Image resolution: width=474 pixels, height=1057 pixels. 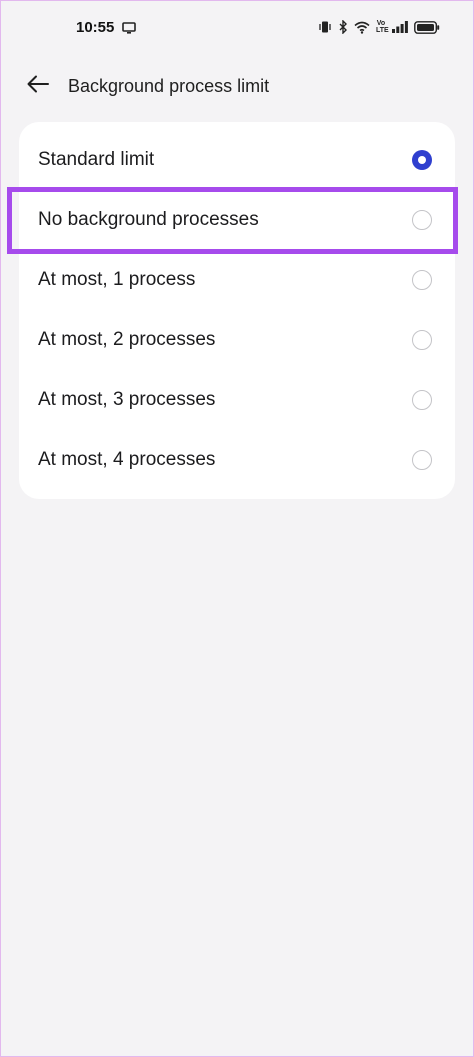 I want to click on option-at-most-2-processes: At most, 2 processes, so click(x=237, y=340).